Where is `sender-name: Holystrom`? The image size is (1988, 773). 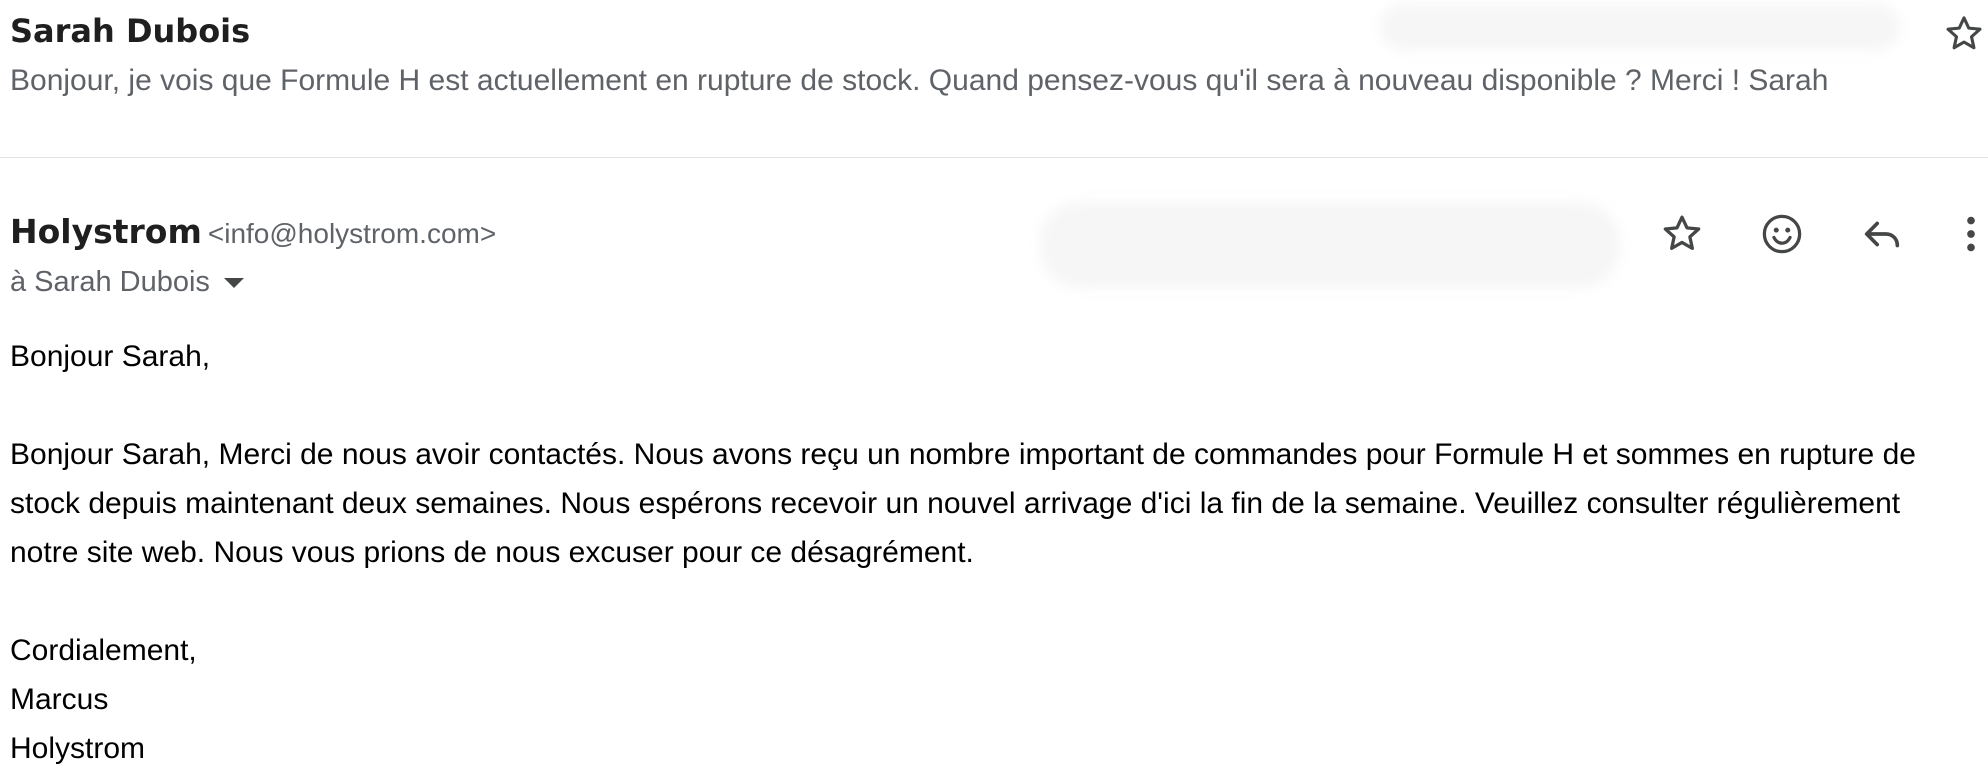 sender-name: Holystrom is located at coordinates (106, 231).